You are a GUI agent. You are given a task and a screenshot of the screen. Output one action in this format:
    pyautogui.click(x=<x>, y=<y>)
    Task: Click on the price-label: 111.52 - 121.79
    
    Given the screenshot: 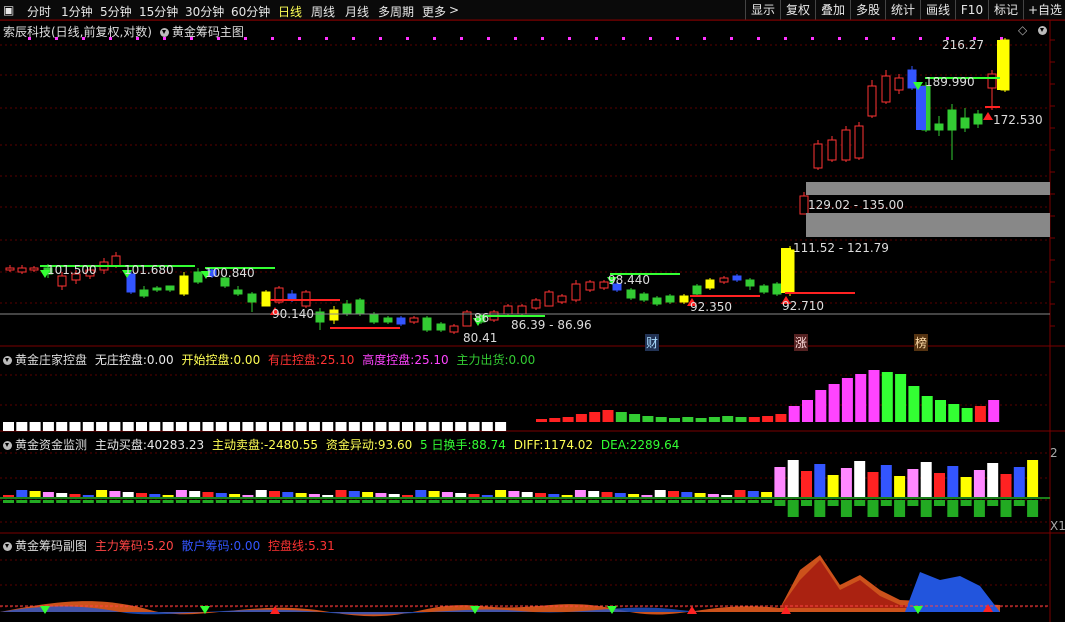 What is the action you would take?
    pyautogui.click(x=841, y=248)
    